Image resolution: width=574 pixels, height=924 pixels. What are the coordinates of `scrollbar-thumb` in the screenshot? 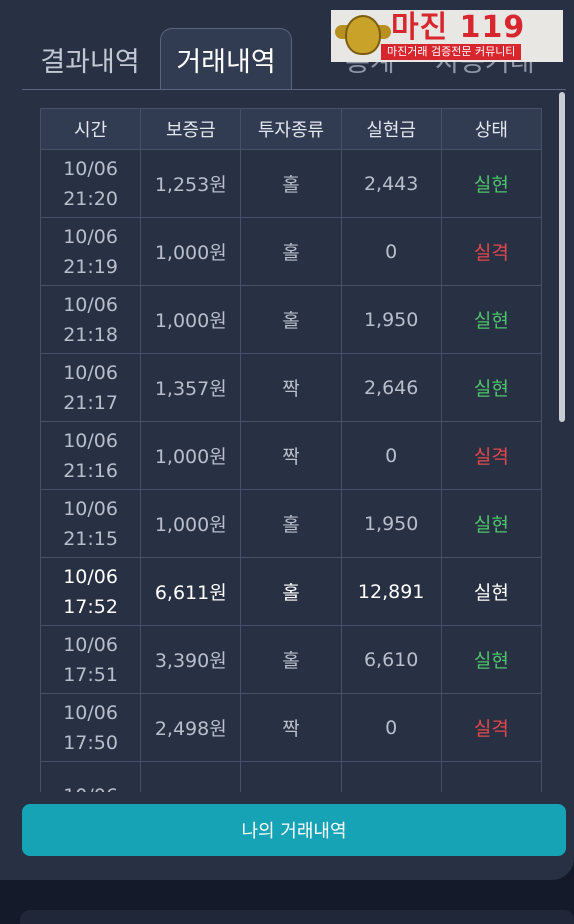 It's located at (562, 257).